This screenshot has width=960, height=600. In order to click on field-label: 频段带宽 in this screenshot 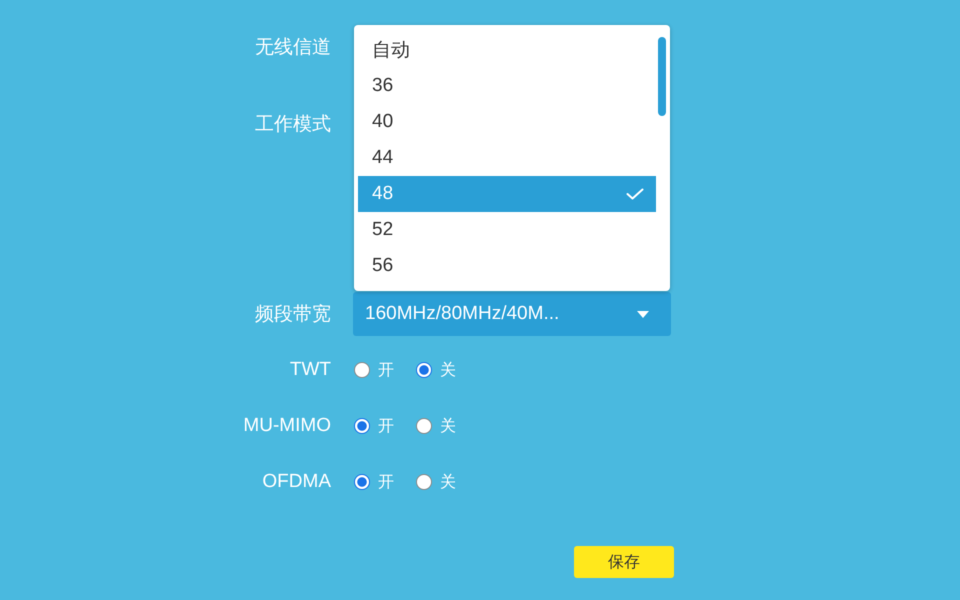, I will do `click(293, 315)`.